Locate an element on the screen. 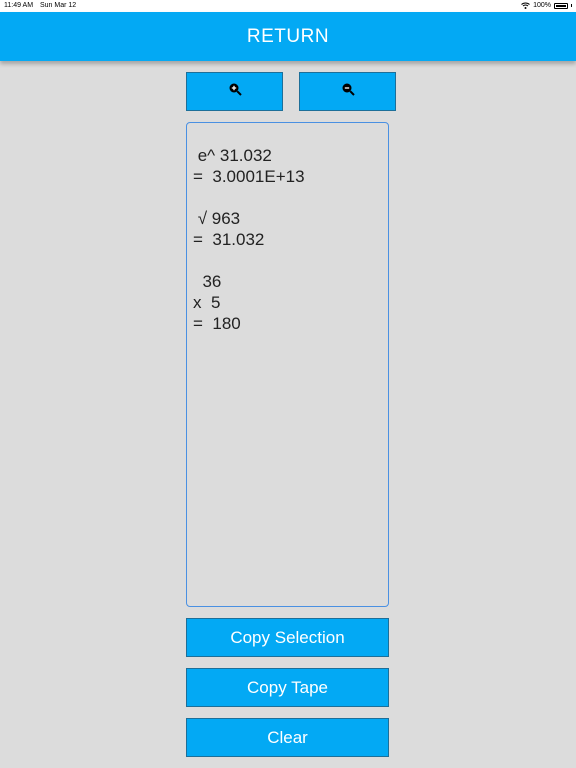 This screenshot has height=768, width=576. copy-selection-label: Copy Selection is located at coordinates (287, 637).